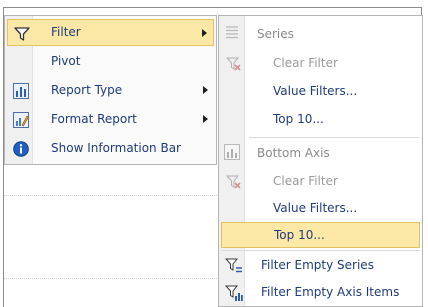  What do you see at coordinates (275, 34) in the screenshot?
I see `series-header: Series` at bounding box center [275, 34].